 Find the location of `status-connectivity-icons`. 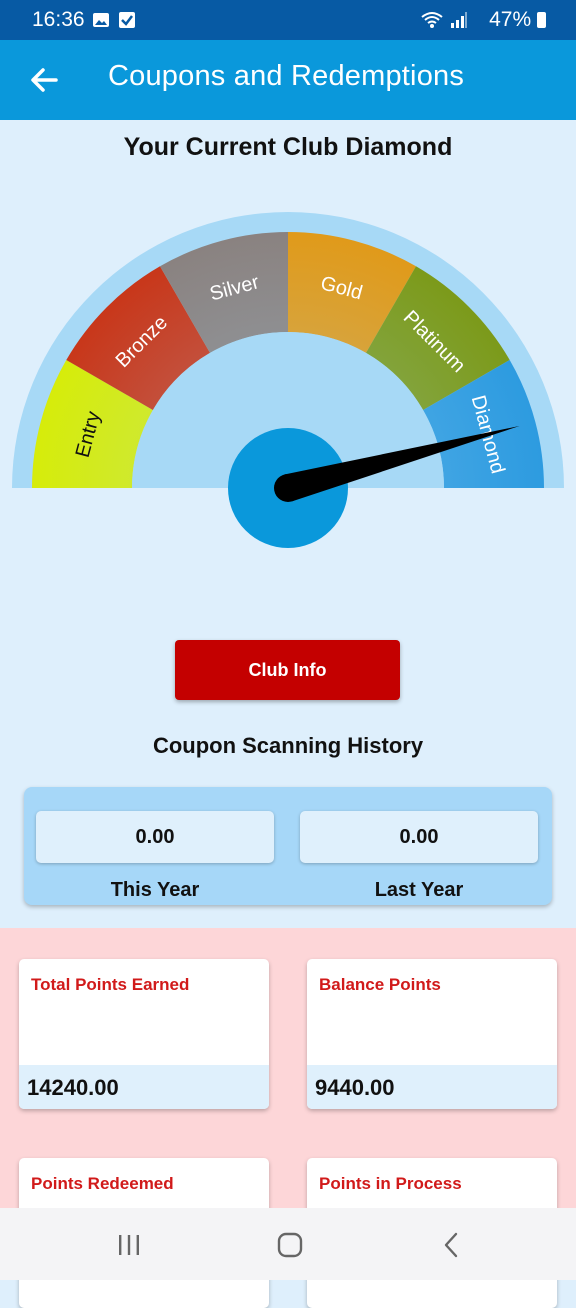

status-connectivity-icons is located at coordinates (444, 20).